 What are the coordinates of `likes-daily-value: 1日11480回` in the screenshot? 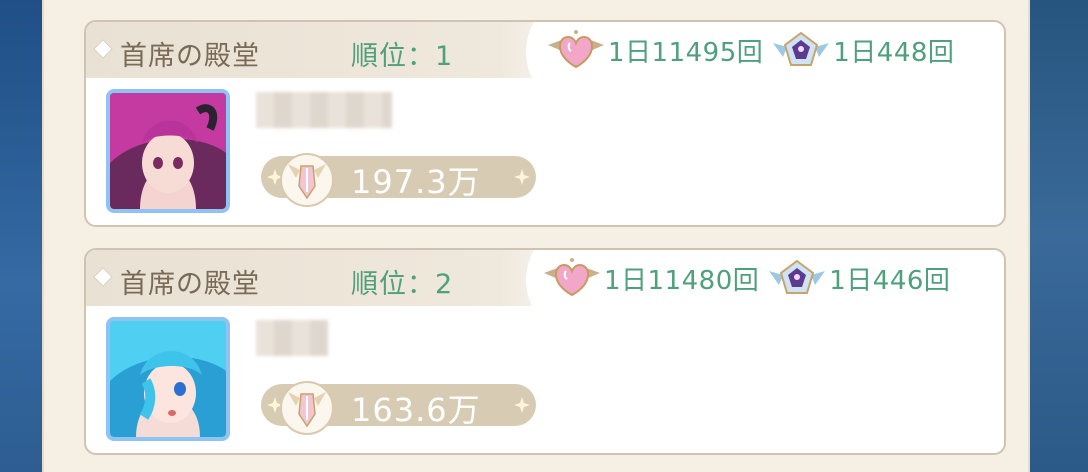 It's located at (682, 280).